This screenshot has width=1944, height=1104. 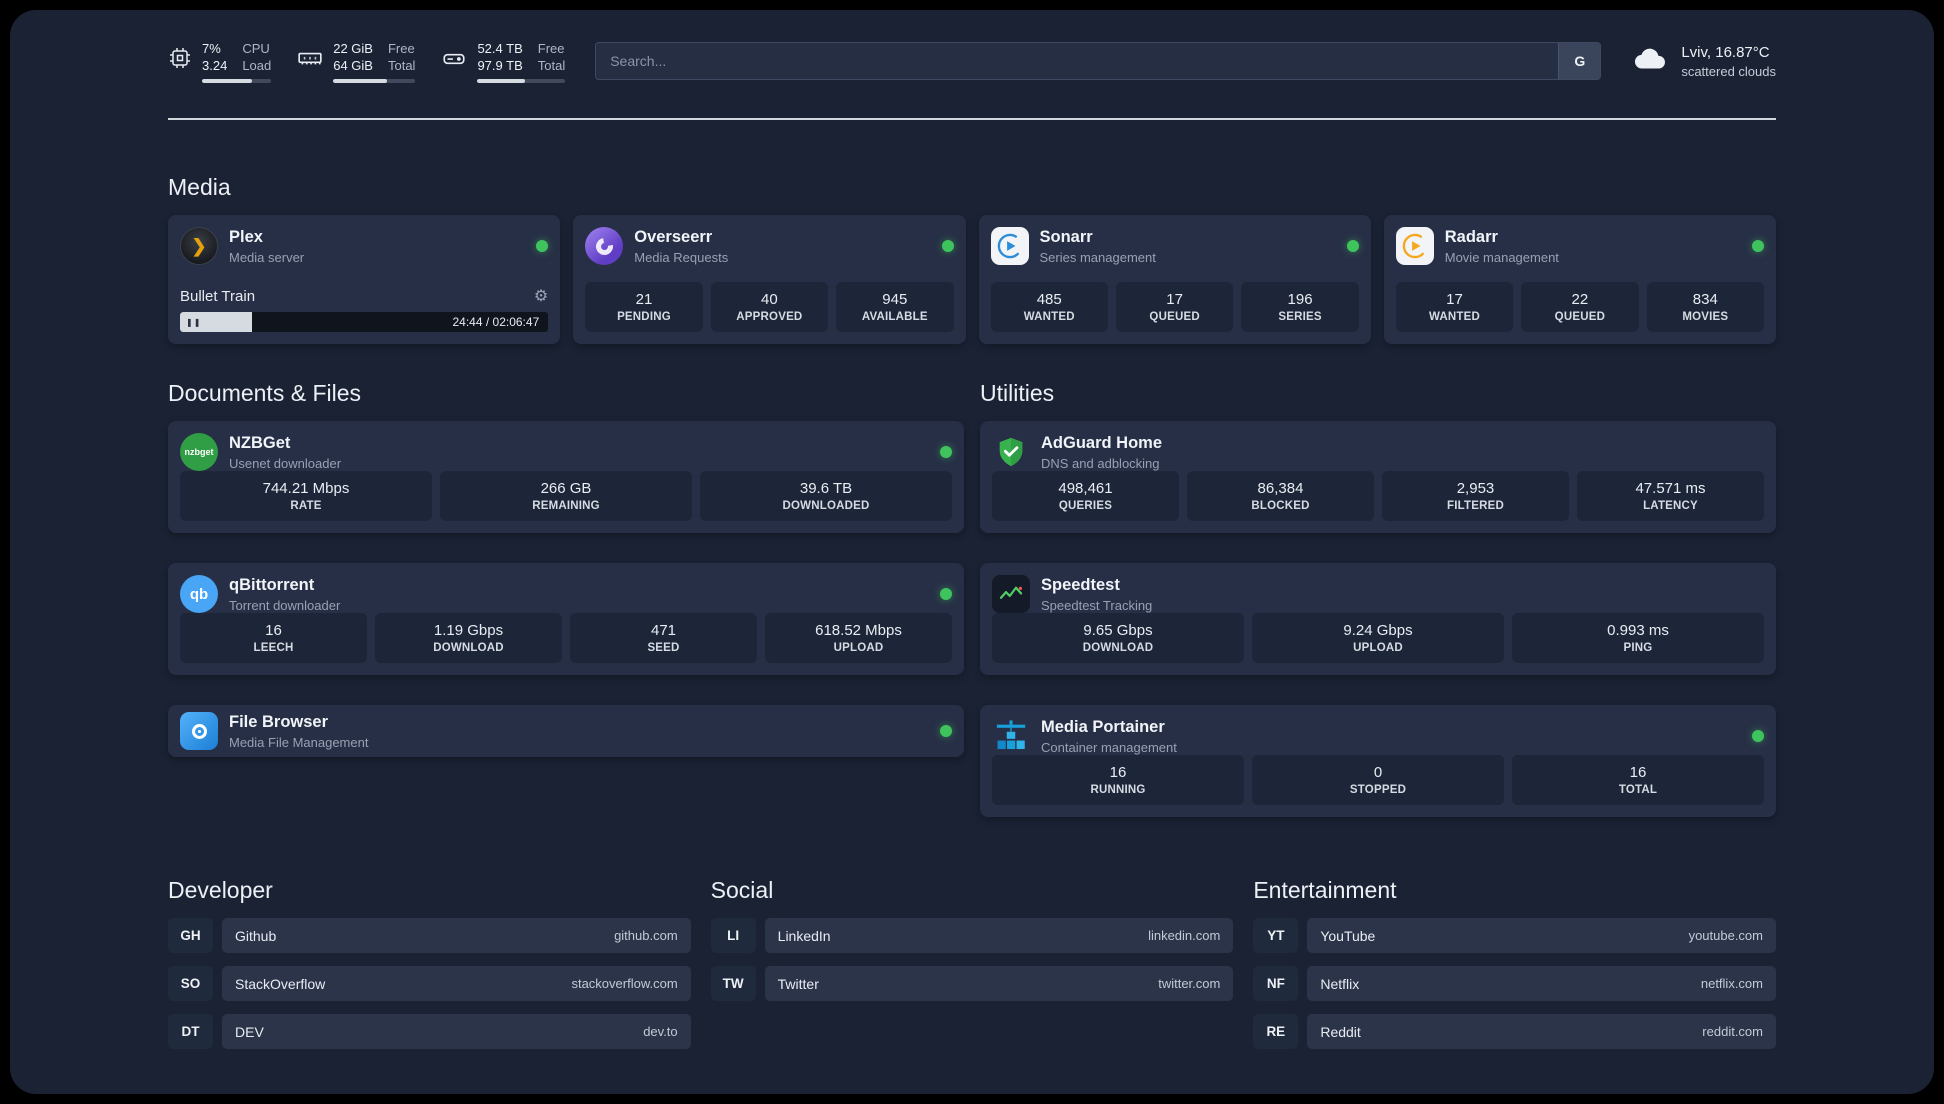 I want to click on link-abbr: RE, so click(x=1276, y=1031).